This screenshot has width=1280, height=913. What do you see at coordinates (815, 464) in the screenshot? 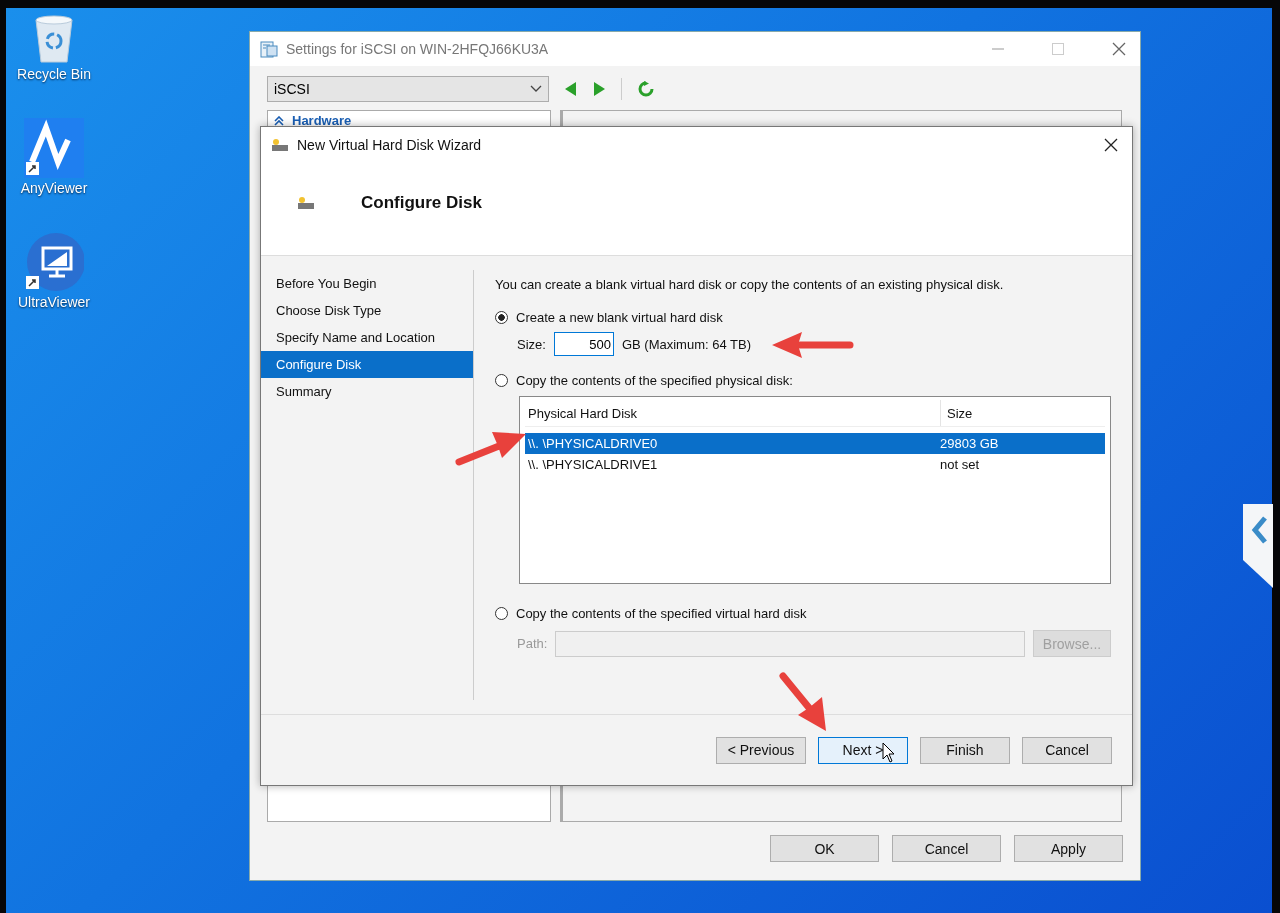
I see `table-row: \\. \PHYSICALDRIVE1 not set` at bounding box center [815, 464].